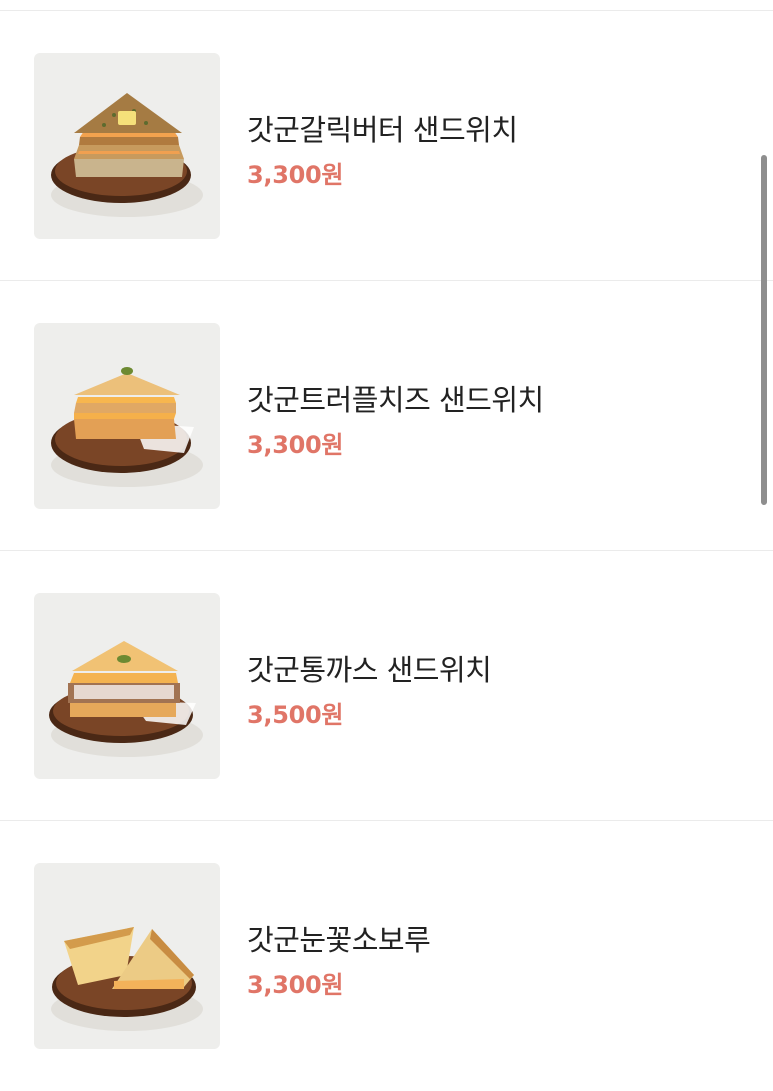  What do you see at coordinates (127, 155) in the screenshot?
I see `garlic-butter-sandwich-image` at bounding box center [127, 155].